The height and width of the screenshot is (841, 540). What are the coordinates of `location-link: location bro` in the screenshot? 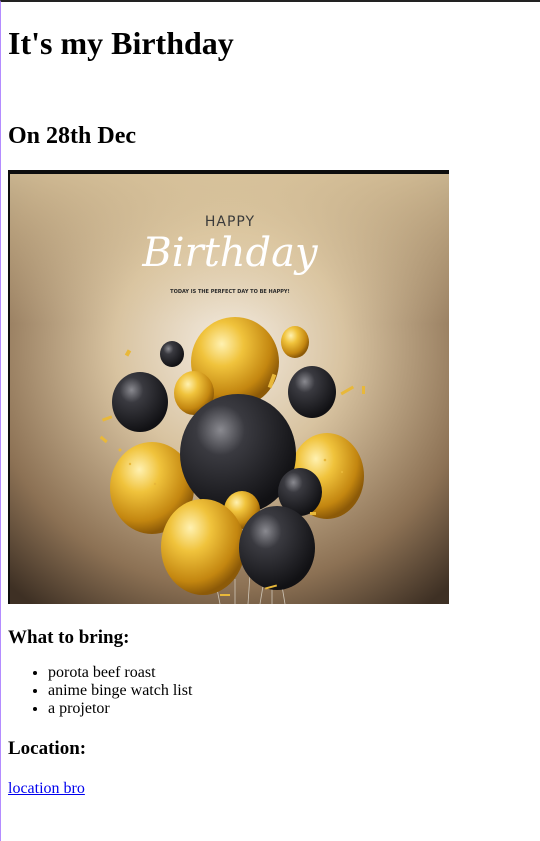 It's located at (46, 789).